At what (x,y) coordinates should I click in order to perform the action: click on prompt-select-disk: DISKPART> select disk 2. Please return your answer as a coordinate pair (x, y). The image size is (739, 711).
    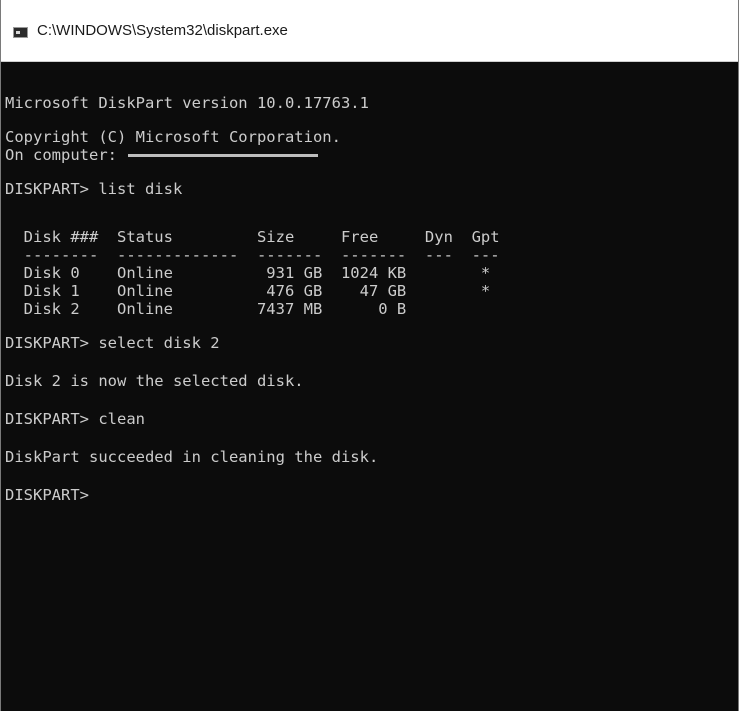
    Looking at the image, I should click on (112, 343).